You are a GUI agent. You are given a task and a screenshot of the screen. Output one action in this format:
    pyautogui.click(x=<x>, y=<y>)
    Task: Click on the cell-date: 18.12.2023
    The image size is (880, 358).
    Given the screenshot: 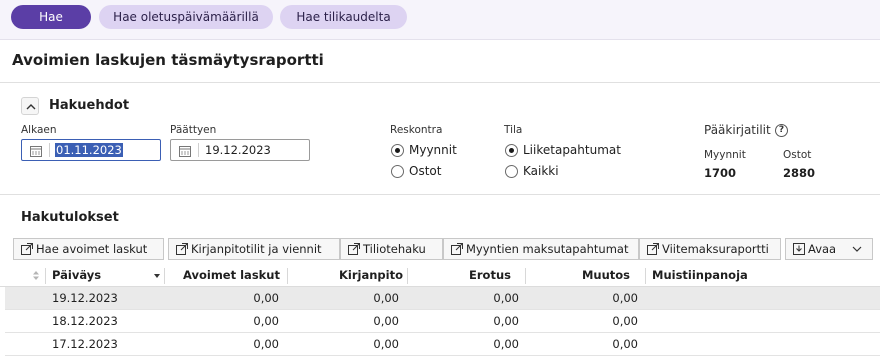 What is the action you would take?
    pyautogui.click(x=85, y=321)
    